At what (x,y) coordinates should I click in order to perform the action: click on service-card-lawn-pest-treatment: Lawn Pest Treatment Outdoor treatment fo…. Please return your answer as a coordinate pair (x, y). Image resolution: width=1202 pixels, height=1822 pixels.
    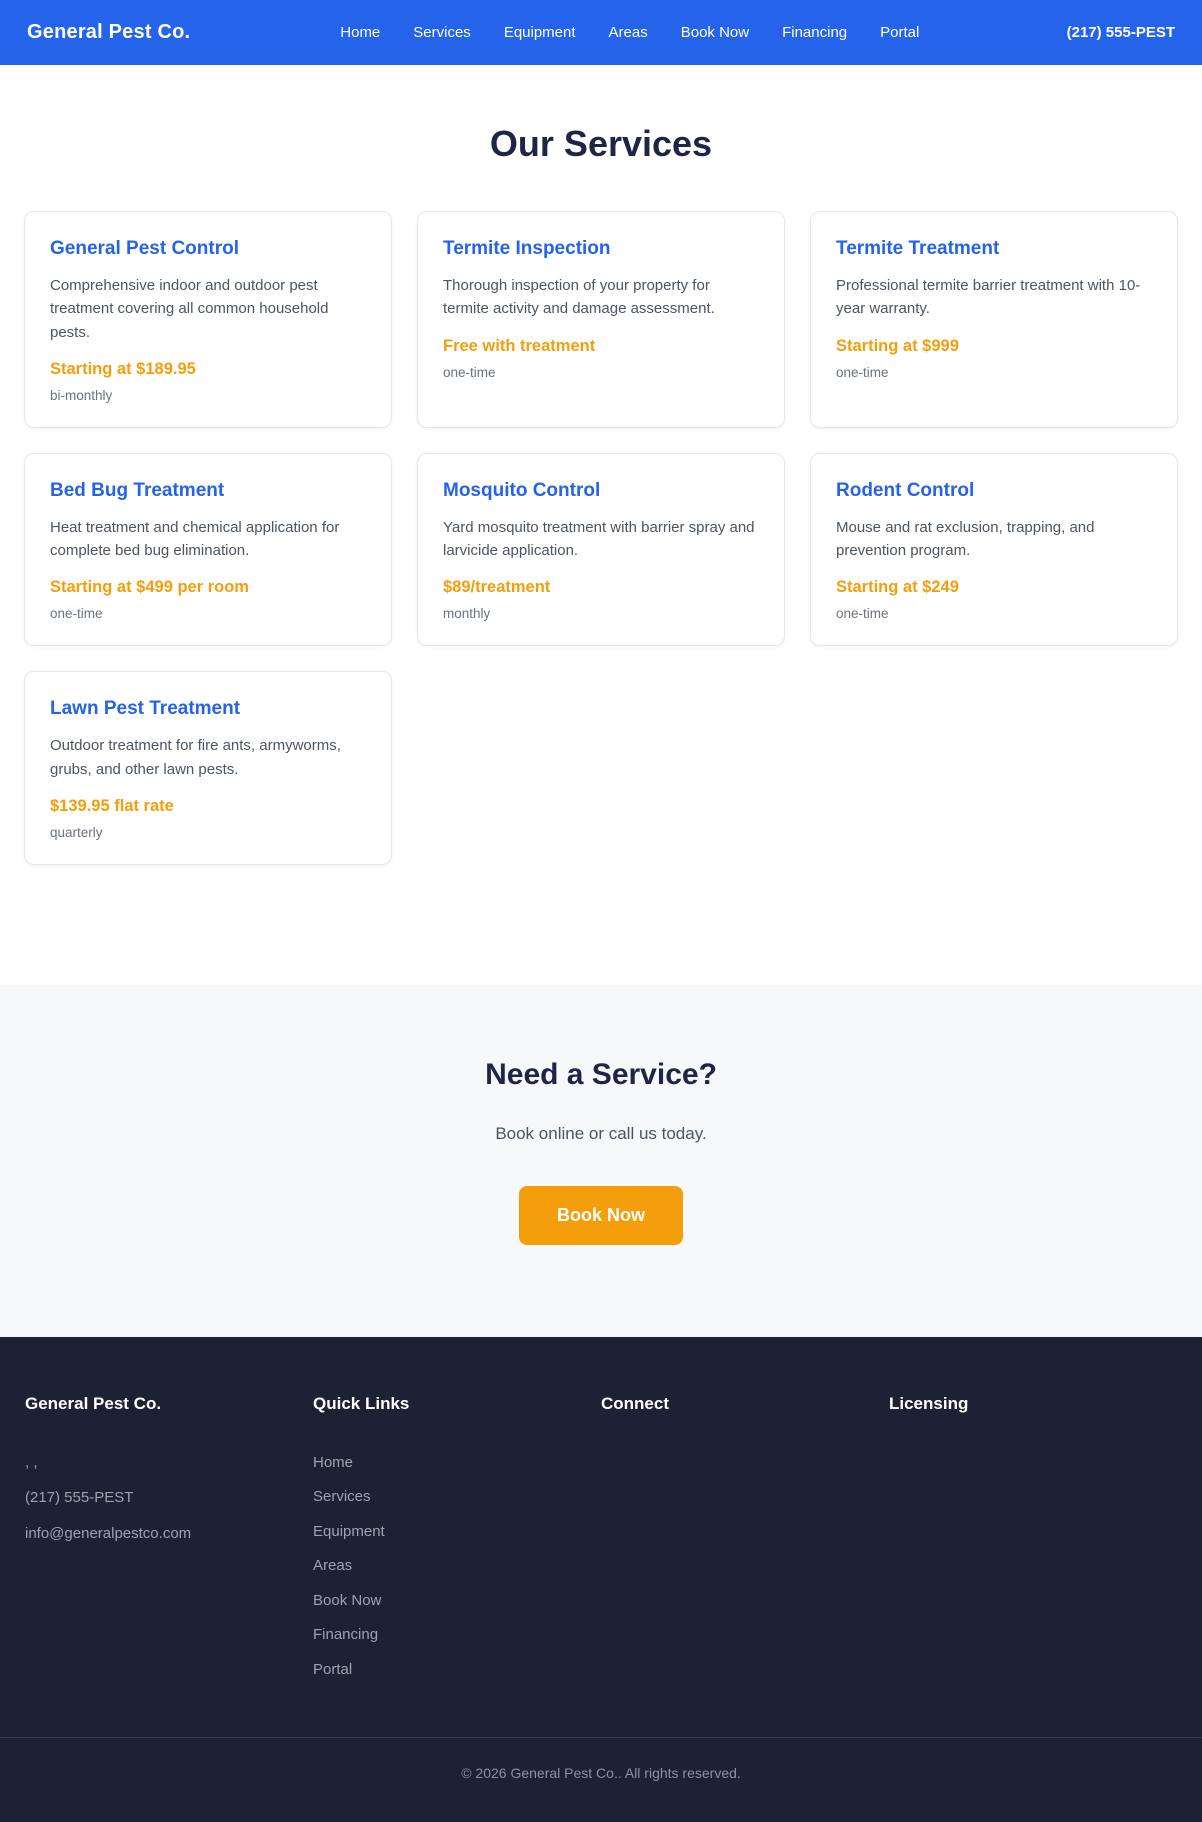
    Looking at the image, I should click on (208, 768).